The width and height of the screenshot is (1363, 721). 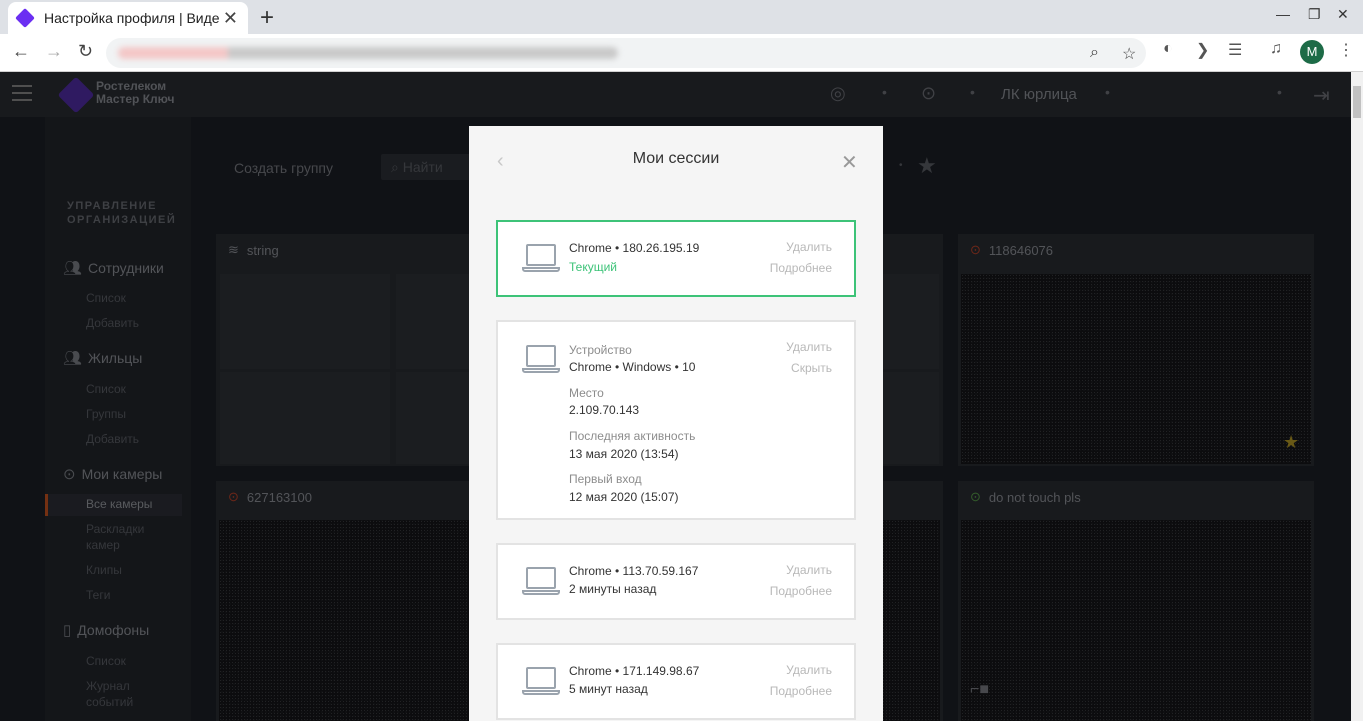 I want to click on session-last-seen: 2 минуты назад, so click(x=613, y=589).